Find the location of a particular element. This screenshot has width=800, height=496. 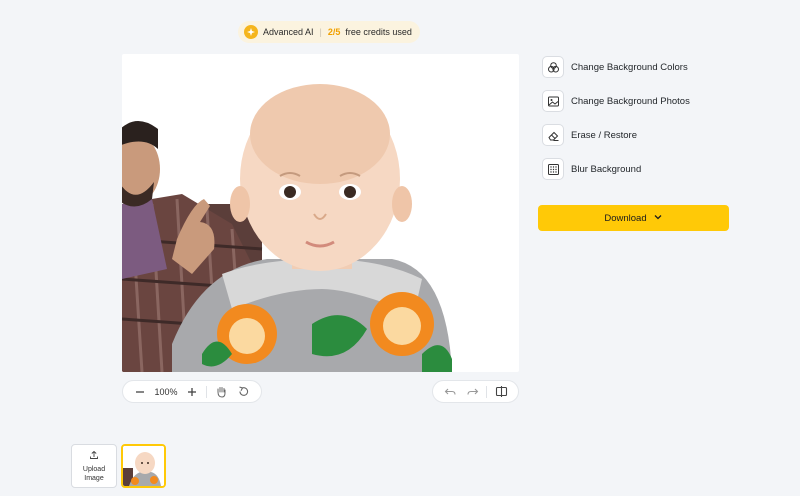

tool-blur-background: Blur Background is located at coordinates (642, 169).